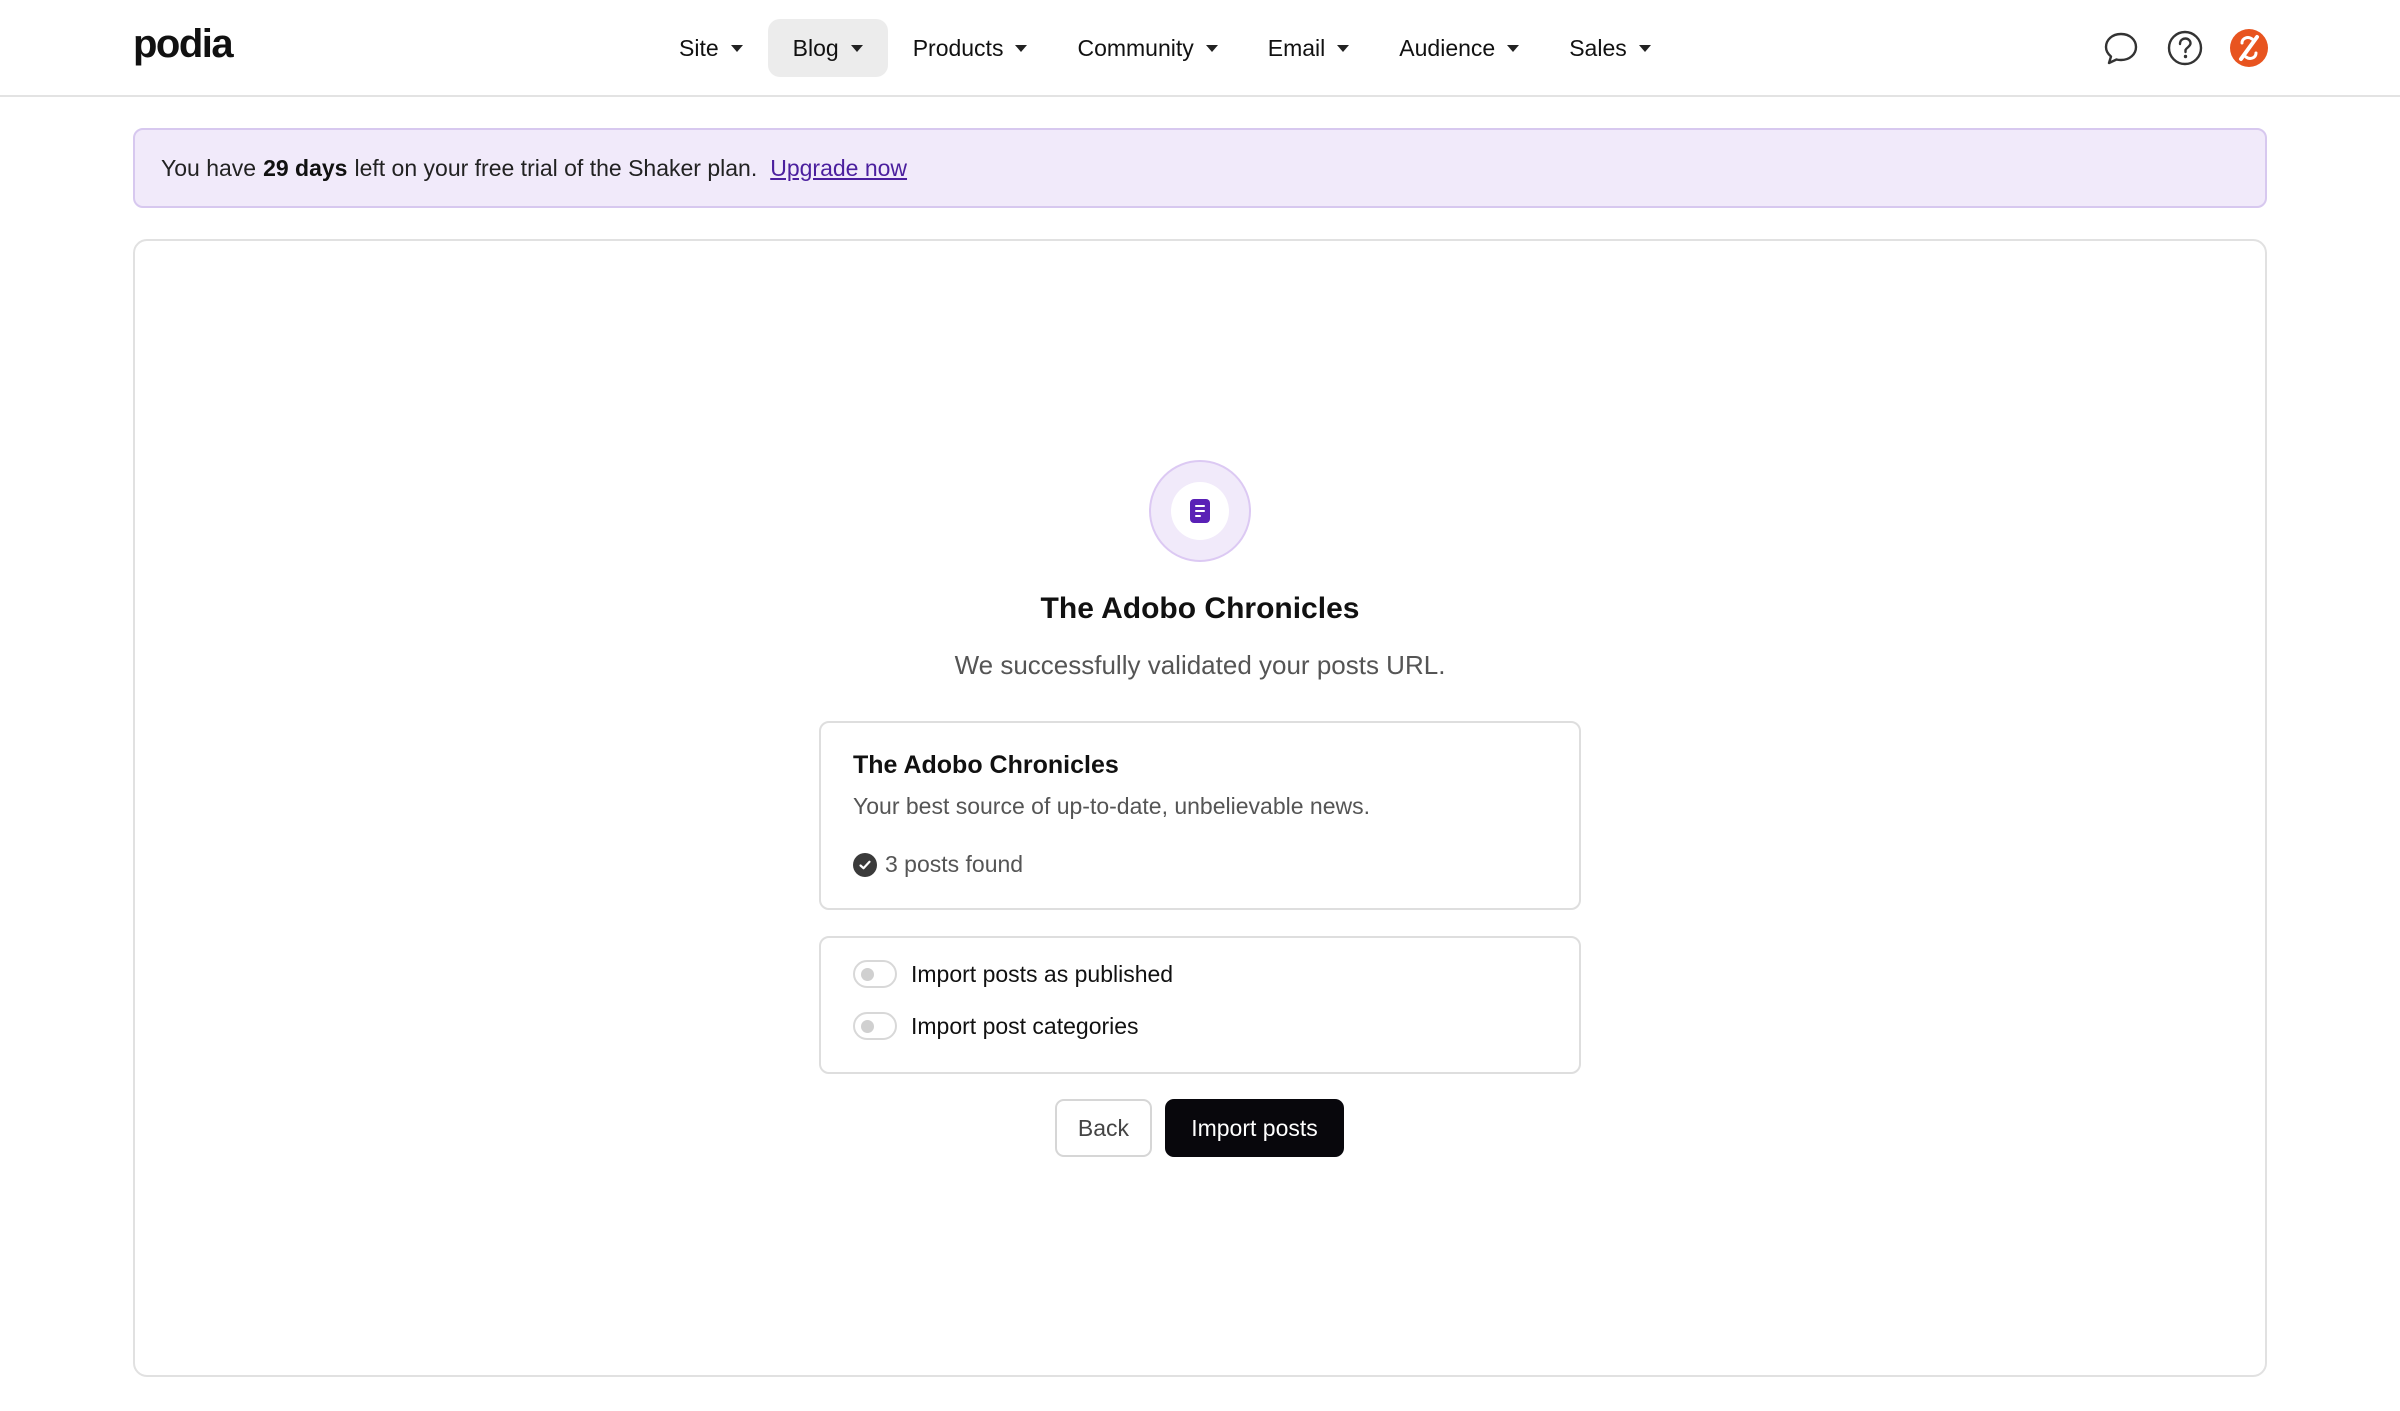  Describe the element at coordinates (958, 47) in the screenshot. I see `nav-products-label: Products` at that location.